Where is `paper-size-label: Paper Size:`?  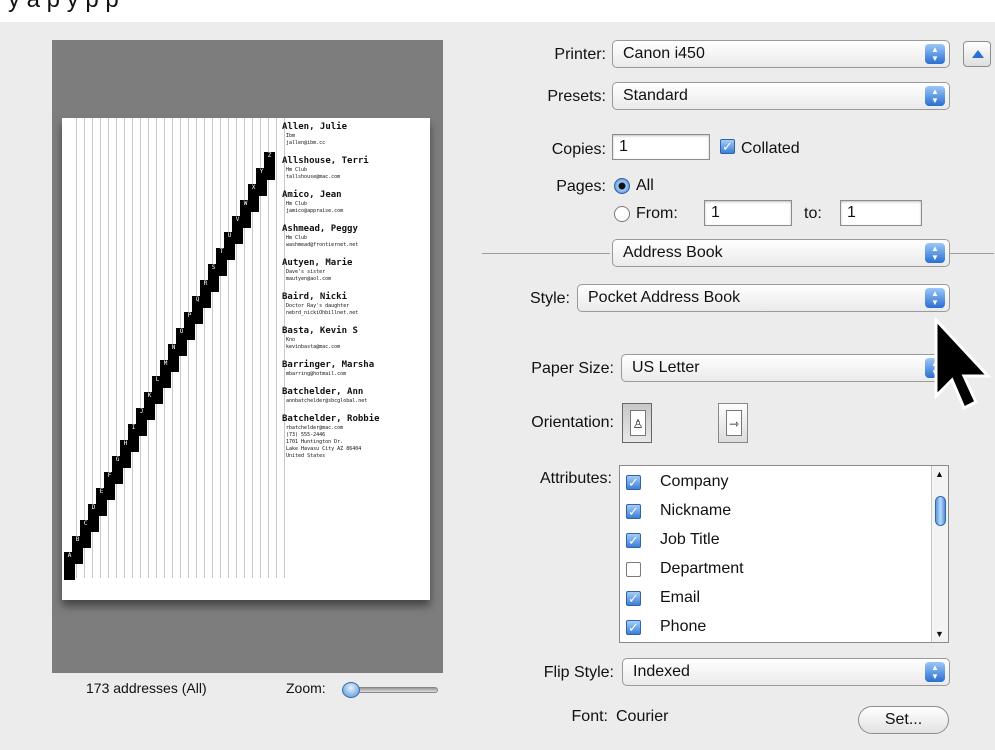
paper-size-label: Paper Size: is located at coordinates (572, 368).